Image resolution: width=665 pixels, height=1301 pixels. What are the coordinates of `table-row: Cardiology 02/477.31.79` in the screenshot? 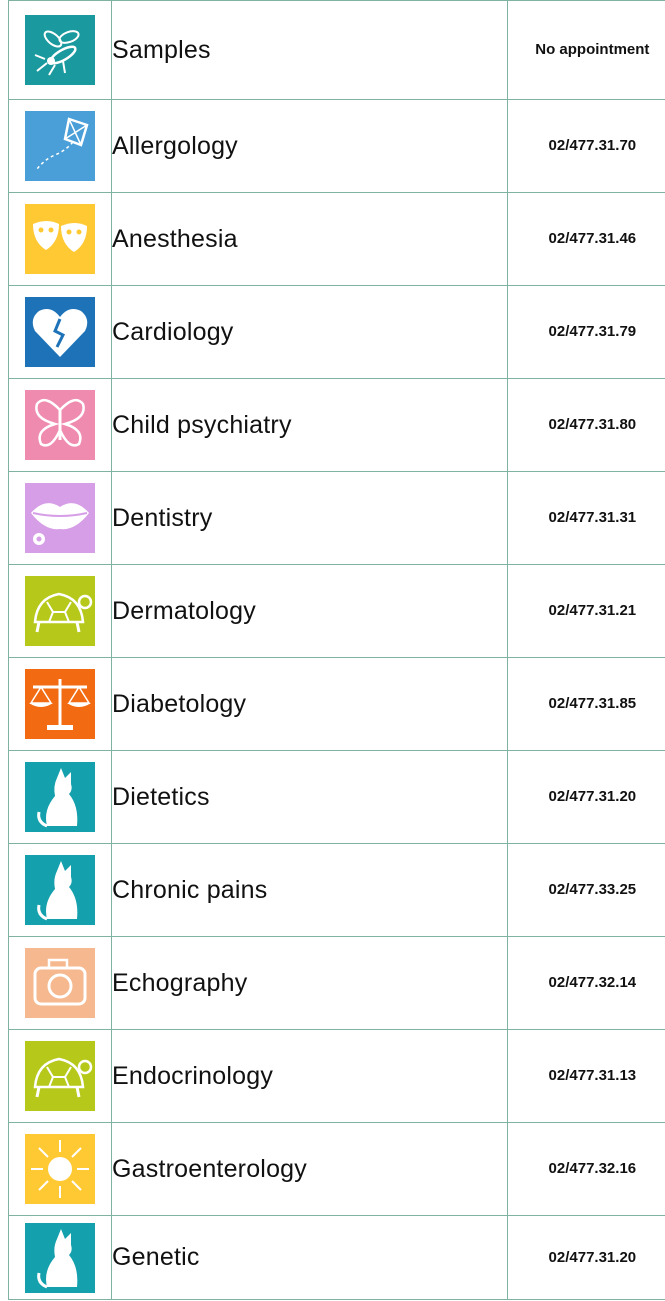 It's located at (336, 332).